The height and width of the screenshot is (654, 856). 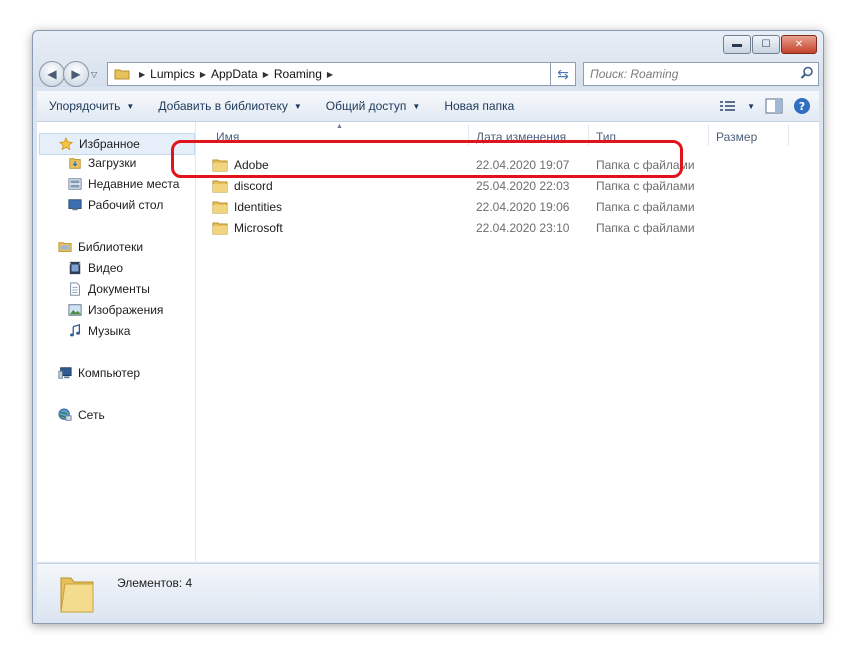 I want to click on nav-recent-places: Недавние места, so click(x=123, y=184).